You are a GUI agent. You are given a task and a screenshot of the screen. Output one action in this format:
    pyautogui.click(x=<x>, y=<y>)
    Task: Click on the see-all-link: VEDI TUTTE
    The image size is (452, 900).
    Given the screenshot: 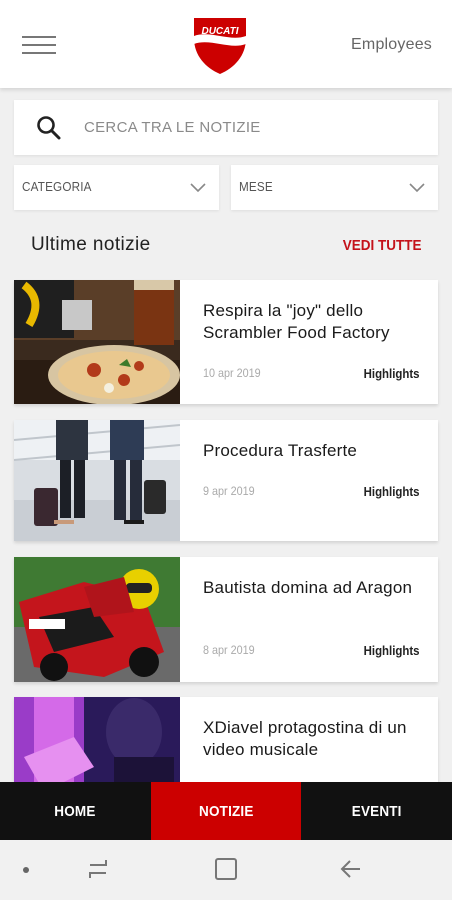 What is the action you would take?
    pyautogui.click(x=382, y=245)
    